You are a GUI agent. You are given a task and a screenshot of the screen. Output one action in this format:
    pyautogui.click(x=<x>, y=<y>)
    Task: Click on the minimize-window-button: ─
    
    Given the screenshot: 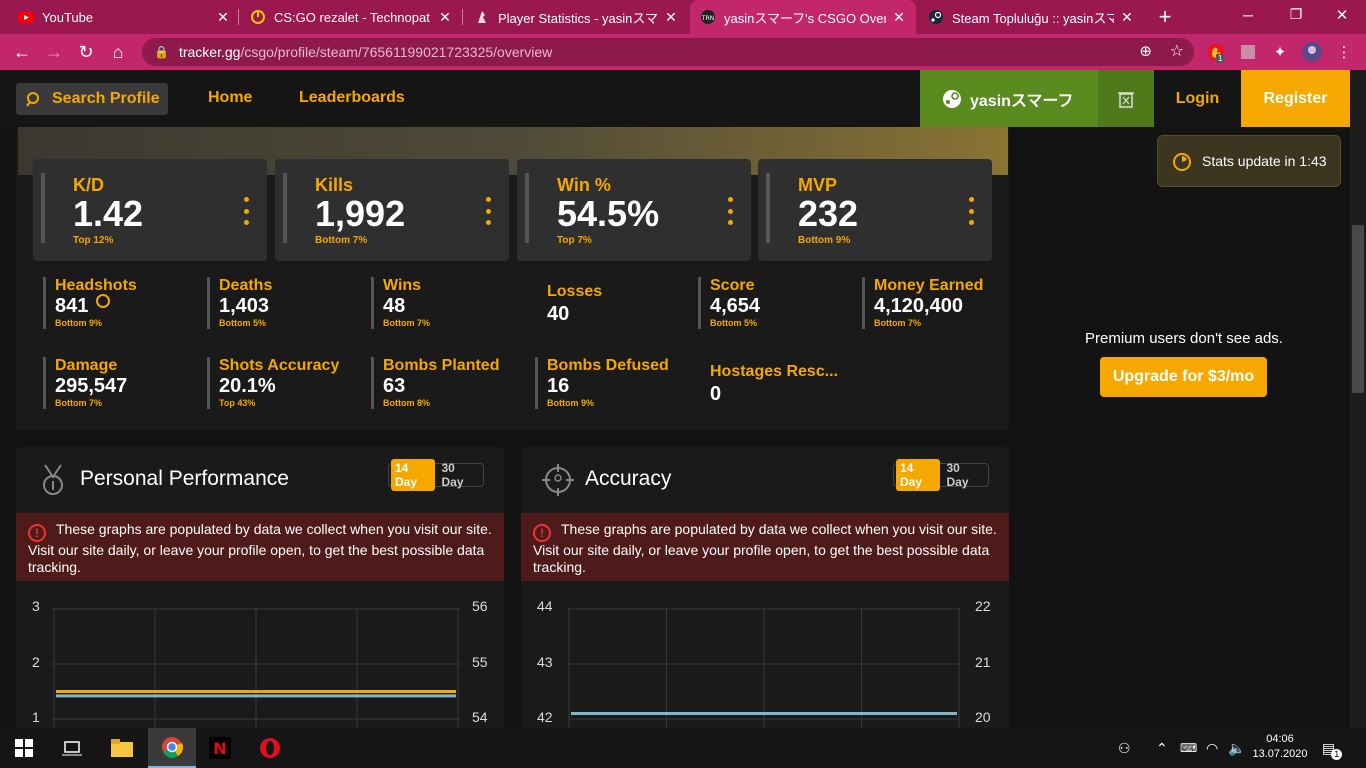 What is the action you would take?
    pyautogui.click(x=1248, y=17)
    